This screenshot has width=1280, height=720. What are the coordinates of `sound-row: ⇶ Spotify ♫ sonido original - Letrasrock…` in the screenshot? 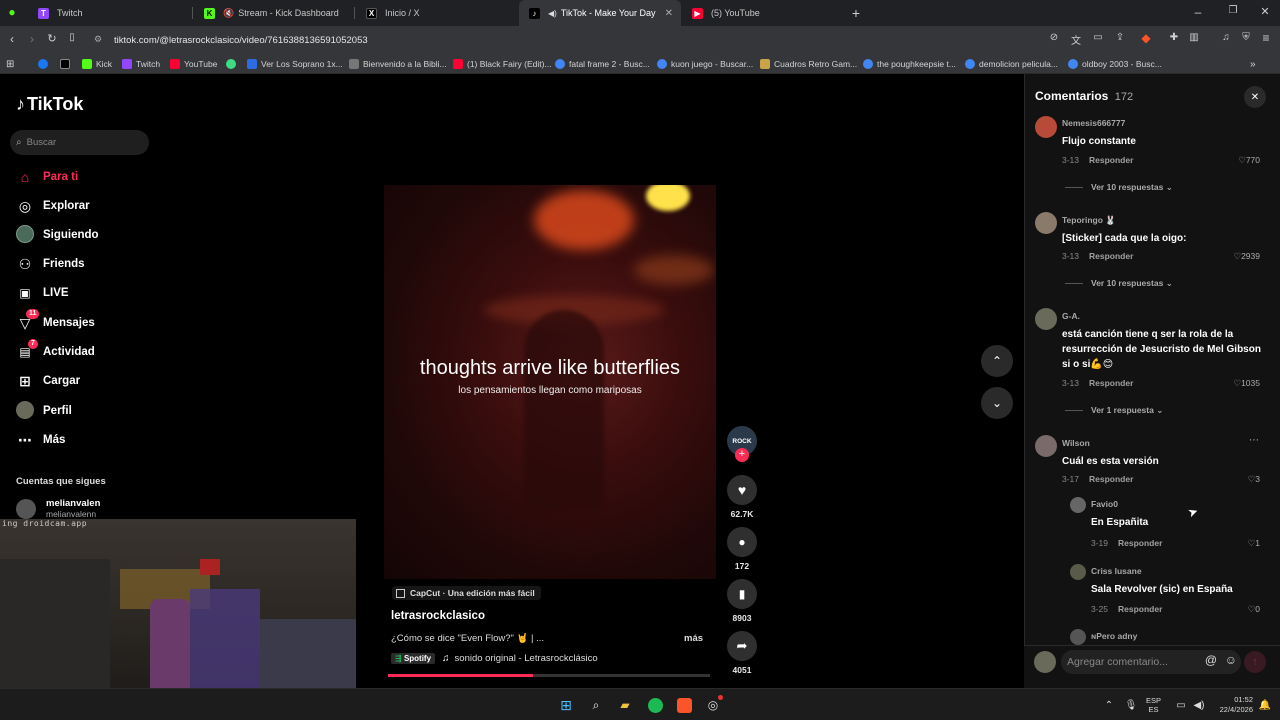 It's located at (494, 658).